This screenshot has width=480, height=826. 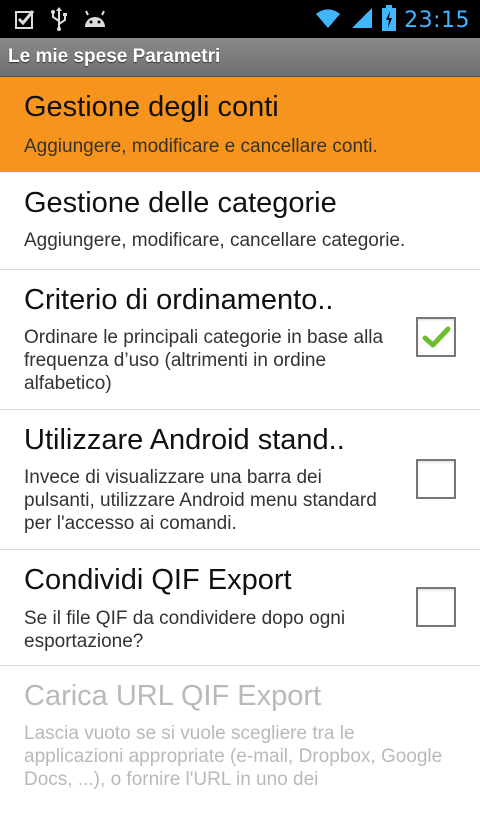 What do you see at coordinates (25, 21) in the screenshot?
I see `checkbox-notification-icon` at bounding box center [25, 21].